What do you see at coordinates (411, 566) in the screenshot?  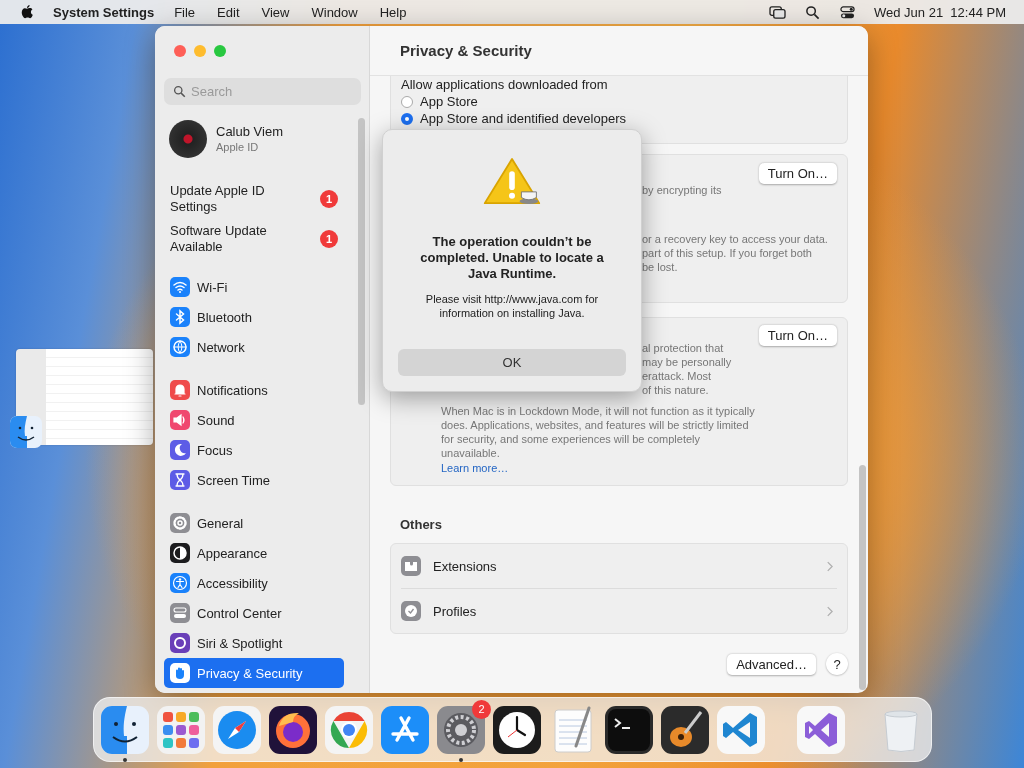 I see `puzzle-icon` at bounding box center [411, 566].